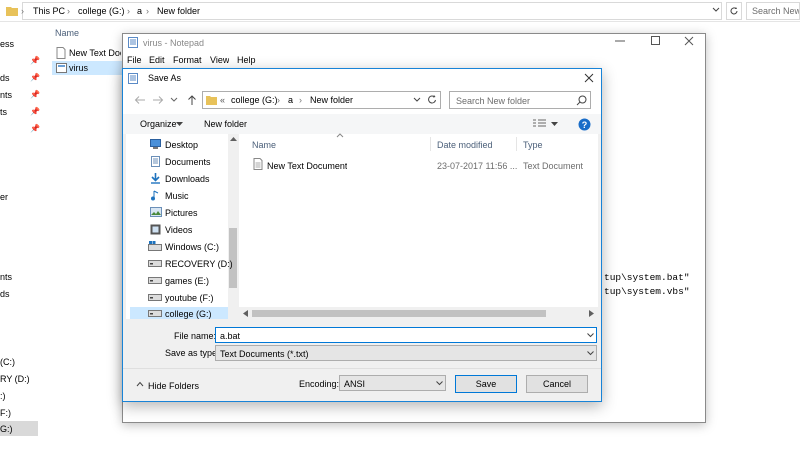  I want to click on maximize-button, so click(656, 41).